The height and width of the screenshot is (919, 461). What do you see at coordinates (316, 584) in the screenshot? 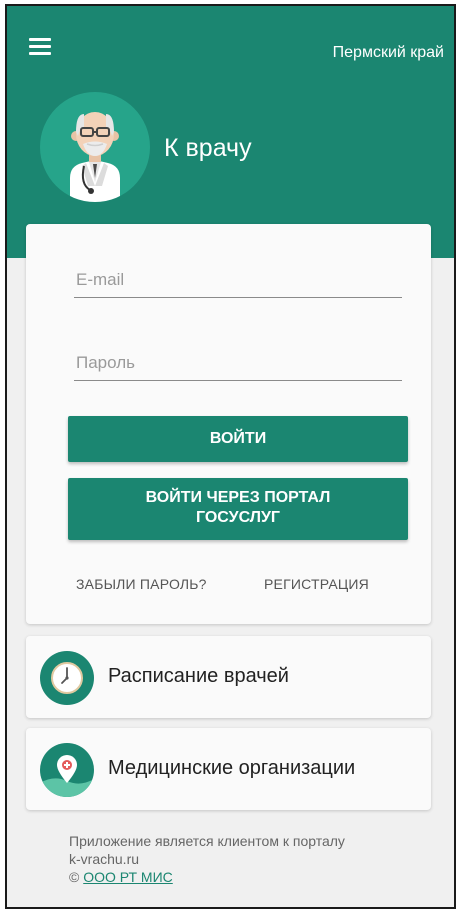
I see `register-link: РЕГИСТРАЦИЯ` at bounding box center [316, 584].